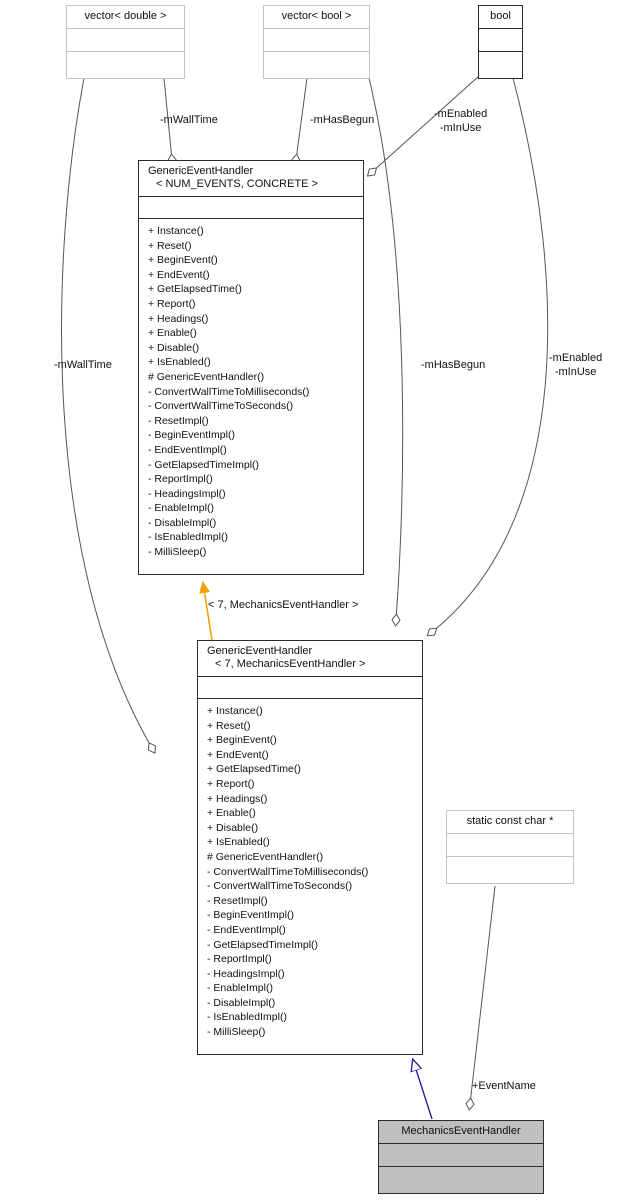  I want to click on edge-label-event-name: +EventName, so click(504, 1086).